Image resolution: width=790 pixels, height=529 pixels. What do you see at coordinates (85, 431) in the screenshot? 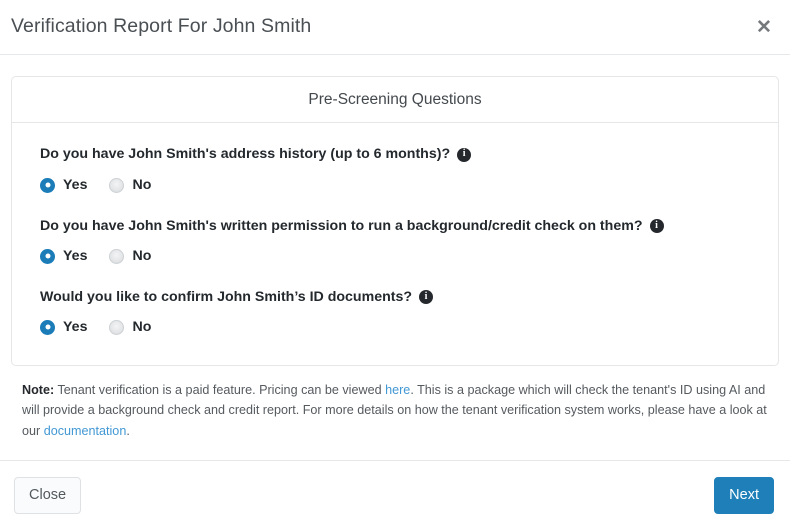
I see `documentation-link: documentation` at bounding box center [85, 431].